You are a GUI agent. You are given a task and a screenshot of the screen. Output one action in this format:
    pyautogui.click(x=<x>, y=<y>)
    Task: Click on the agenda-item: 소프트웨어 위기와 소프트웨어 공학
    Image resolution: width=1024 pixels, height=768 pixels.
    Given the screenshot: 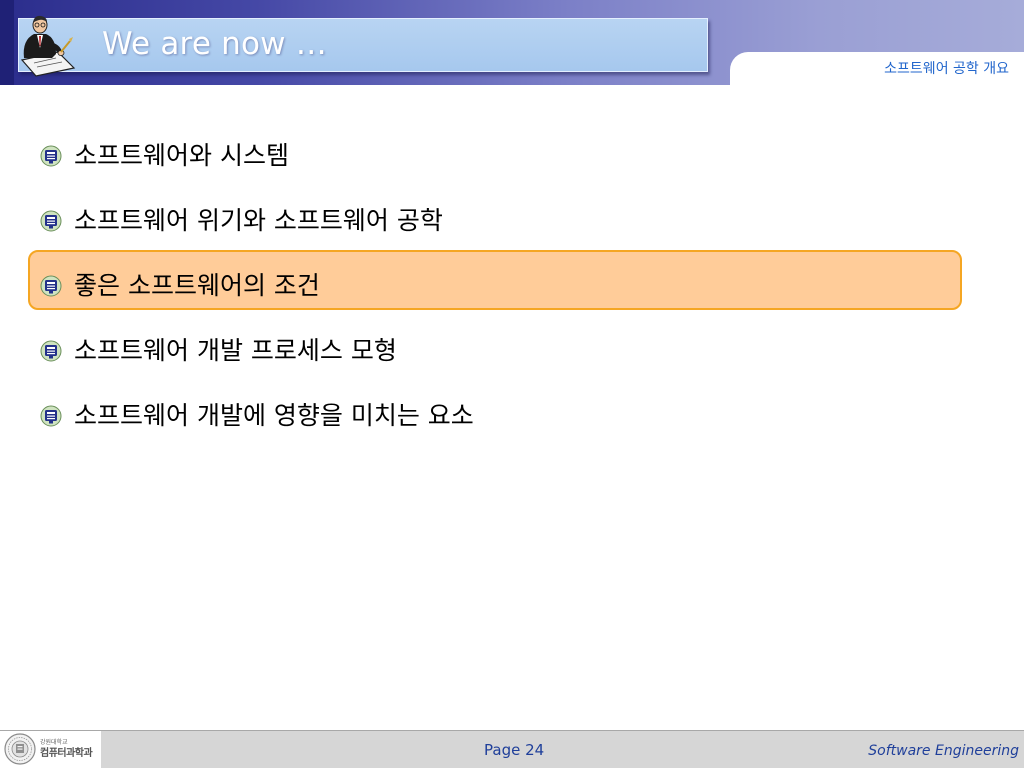 What is the action you would take?
    pyautogui.click(x=241, y=221)
    